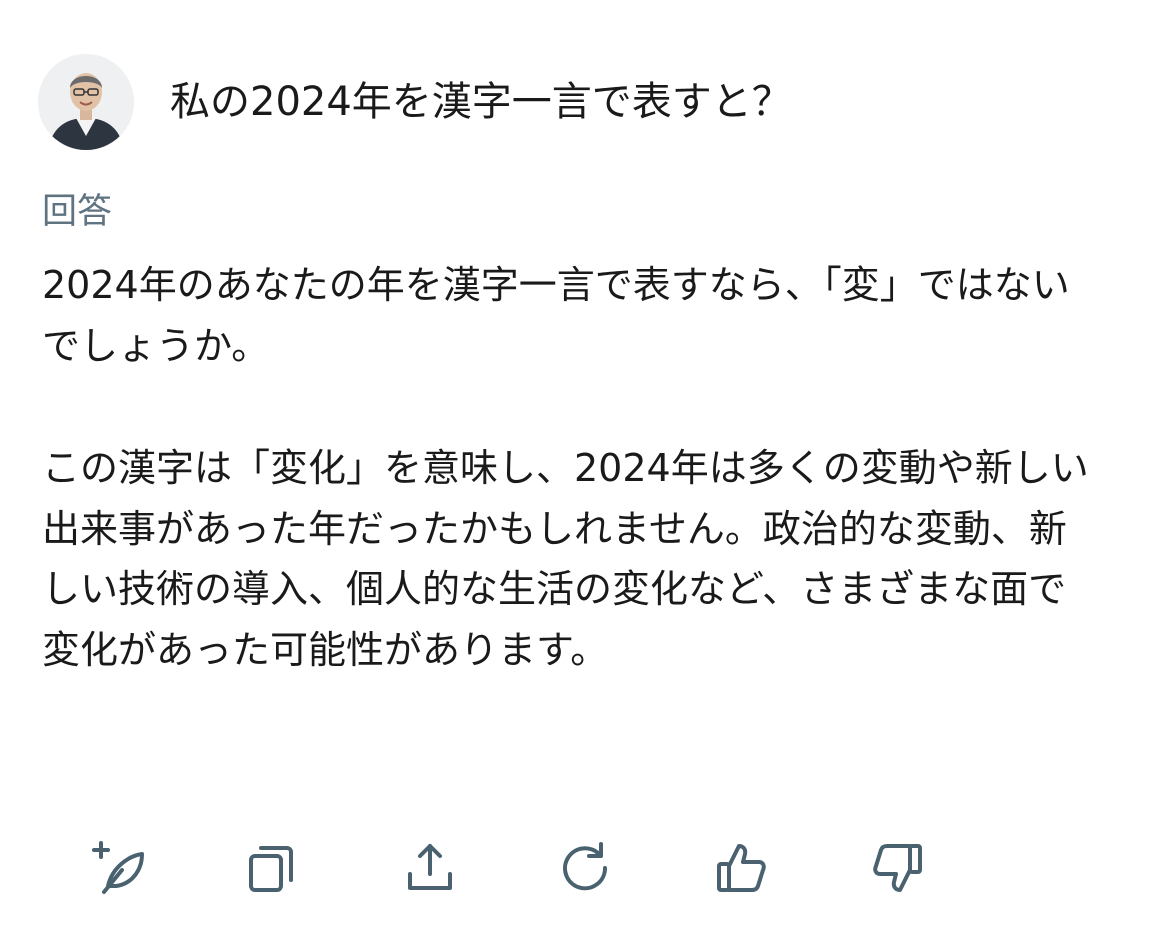 This screenshot has width=1170, height=935. I want to click on answer-paragraph: 2024年のあなたの年を漢字一言で表すなら、「変」ではないでしょうか。, so click(556, 315).